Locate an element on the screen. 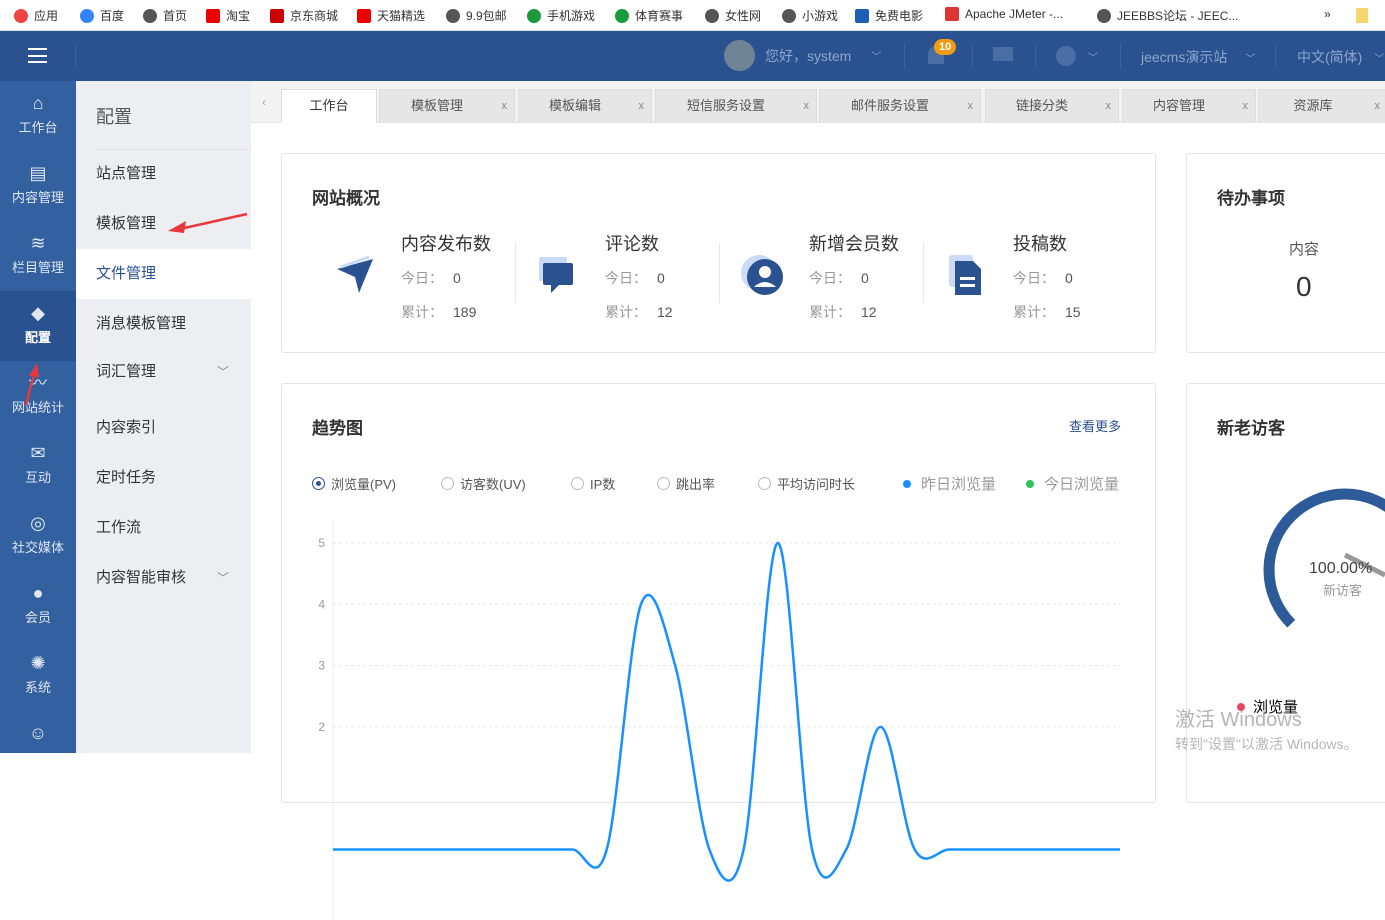  nav-label: 会员 is located at coordinates (37, 617).